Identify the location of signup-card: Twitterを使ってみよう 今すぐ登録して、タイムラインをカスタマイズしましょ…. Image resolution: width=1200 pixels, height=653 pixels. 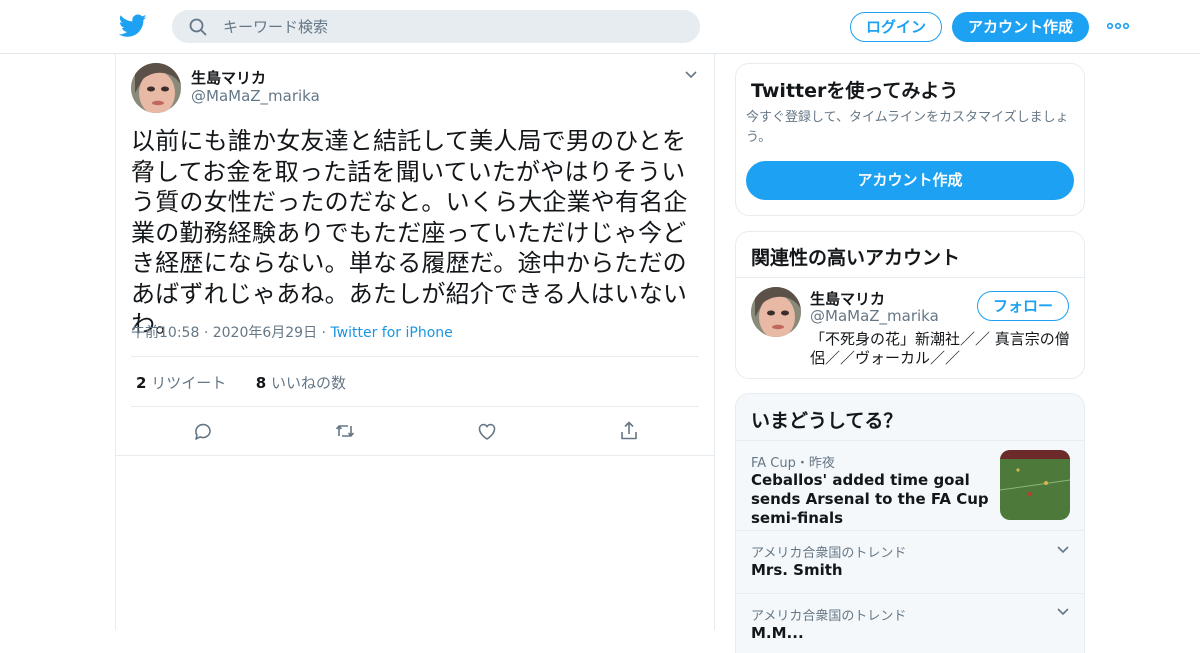
(910, 139).